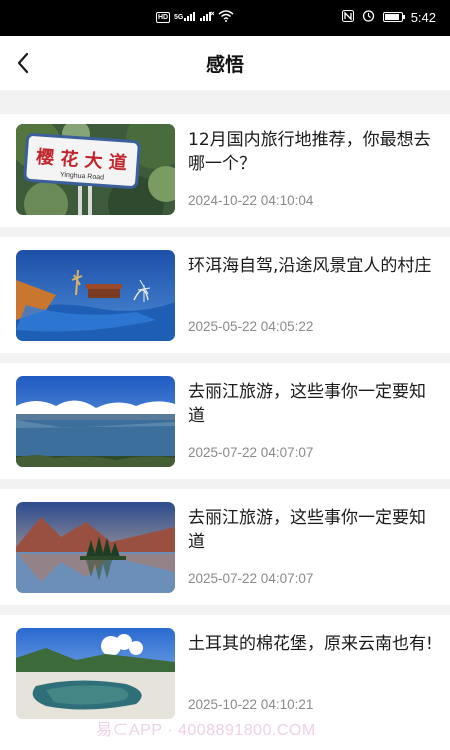  What do you see at coordinates (206, 730) in the screenshot?
I see `watermark: 易⊂APP · 4008891800.COM` at bounding box center [206, 730].